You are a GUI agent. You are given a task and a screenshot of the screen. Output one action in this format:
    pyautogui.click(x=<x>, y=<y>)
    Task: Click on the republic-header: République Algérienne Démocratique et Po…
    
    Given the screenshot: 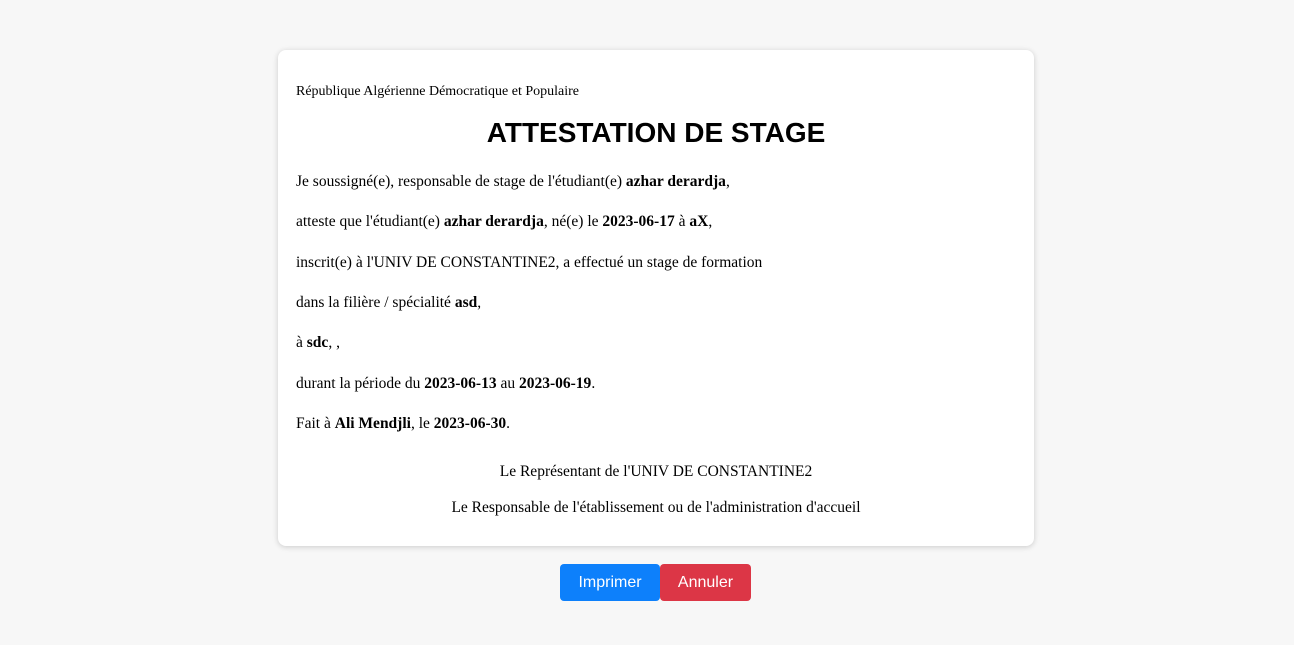 What is the action you would take?
    pyautogui.click(x=438, y=91)
    